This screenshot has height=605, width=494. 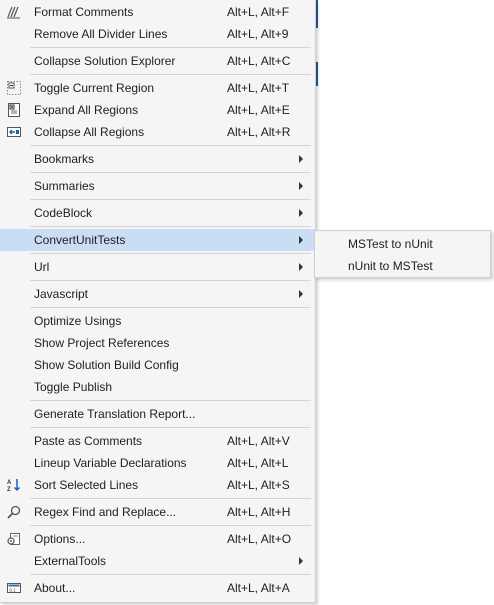 I want to click on submenu-item-mstest-to-nunit: MSTest to nUnit, so click(x=402, y=244).